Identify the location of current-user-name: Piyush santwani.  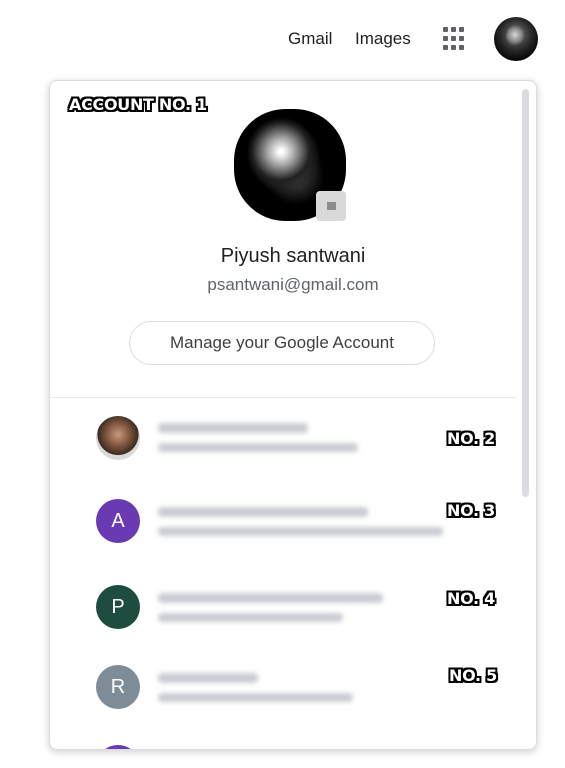
(293, 256).